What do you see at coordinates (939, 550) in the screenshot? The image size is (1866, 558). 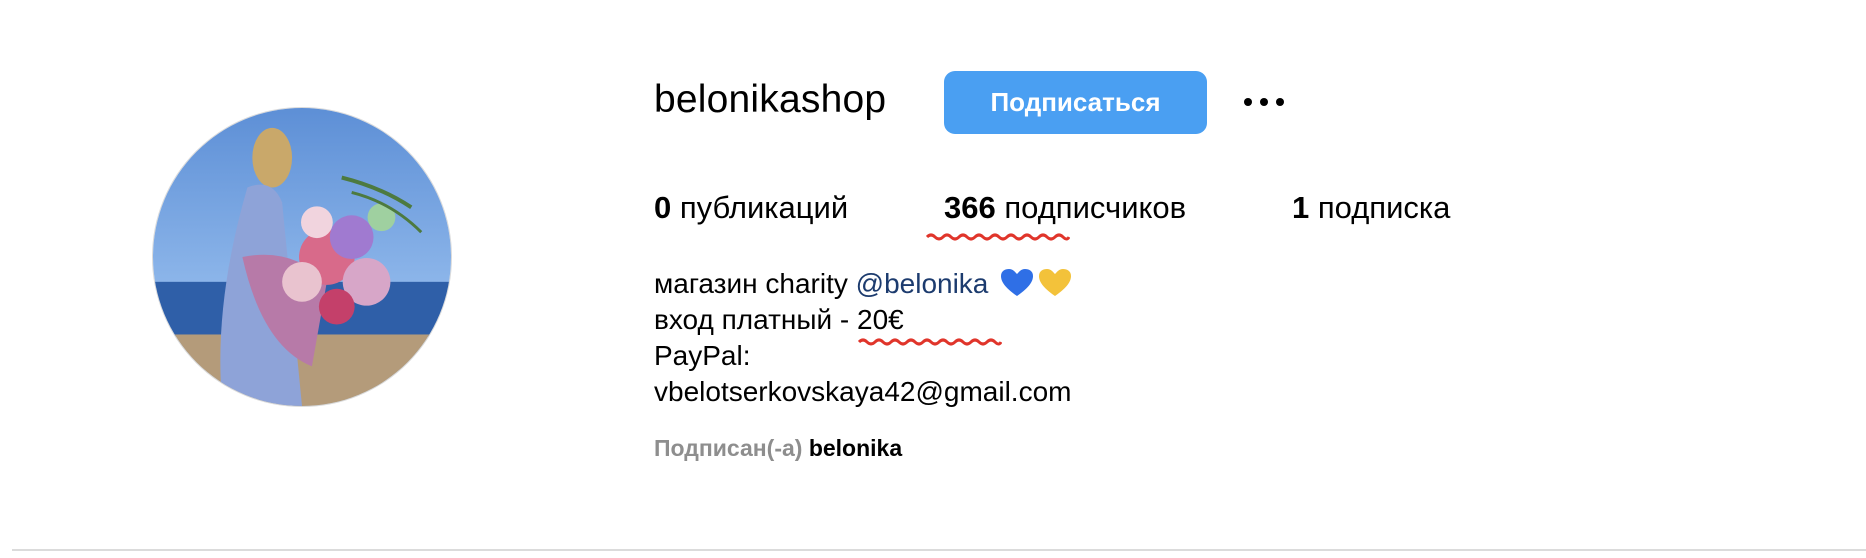 I see `section-divider` at bounding box center [939, 550].